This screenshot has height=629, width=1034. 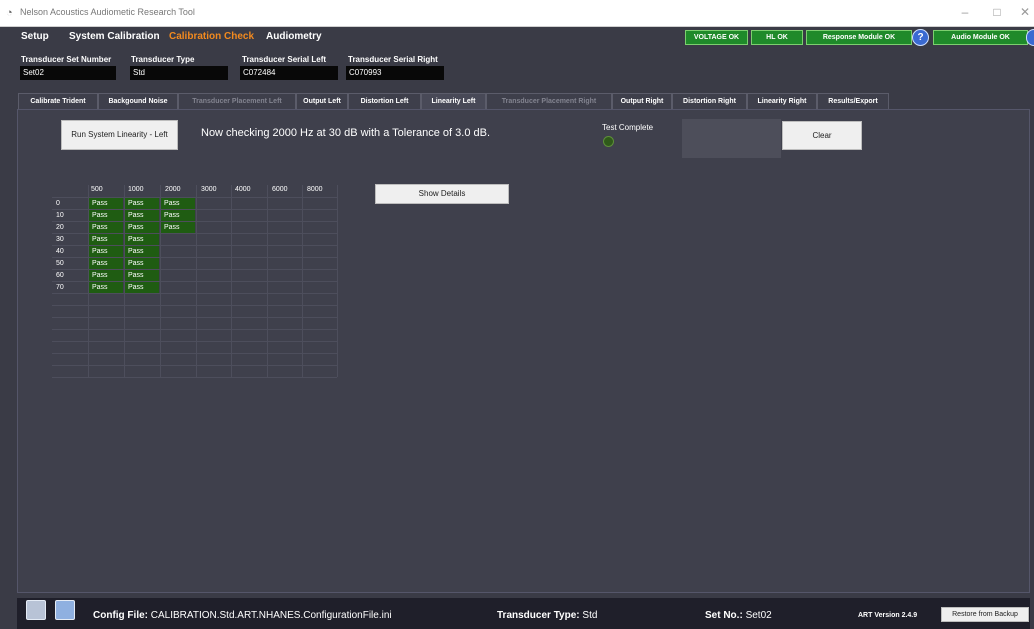 I want to click on clear-button: Clear, so click(x=822, y=135).